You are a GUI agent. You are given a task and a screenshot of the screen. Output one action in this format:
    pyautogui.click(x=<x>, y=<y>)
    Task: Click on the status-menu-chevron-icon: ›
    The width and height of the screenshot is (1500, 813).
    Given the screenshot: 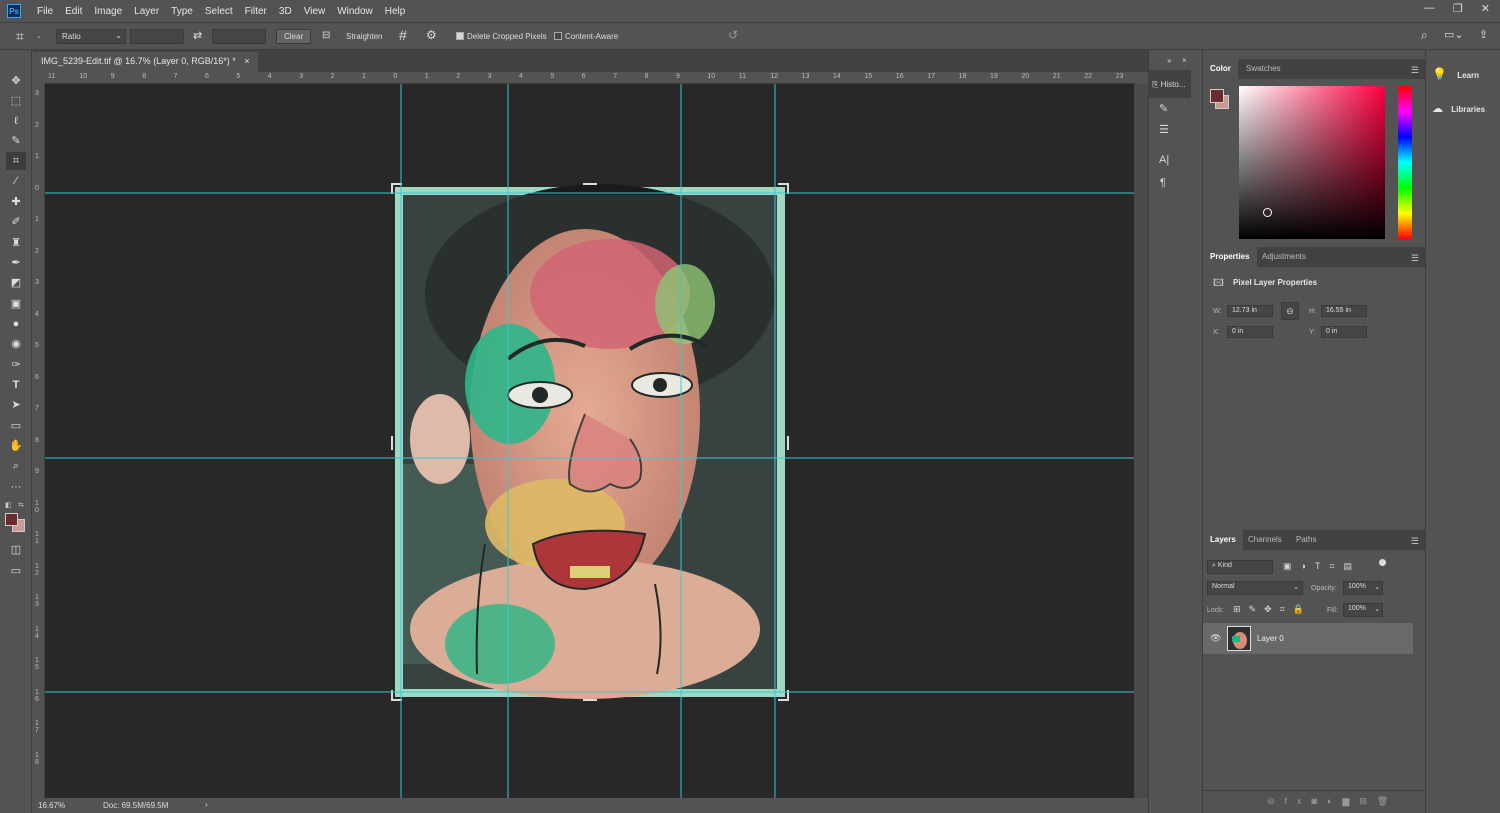 What is the action you would take?
    pyautogui.click(x=206, y=804)
    